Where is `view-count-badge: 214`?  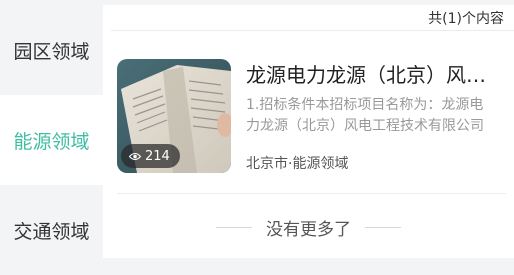 view-count-badge: 214 is located at coordinates (150, 156).